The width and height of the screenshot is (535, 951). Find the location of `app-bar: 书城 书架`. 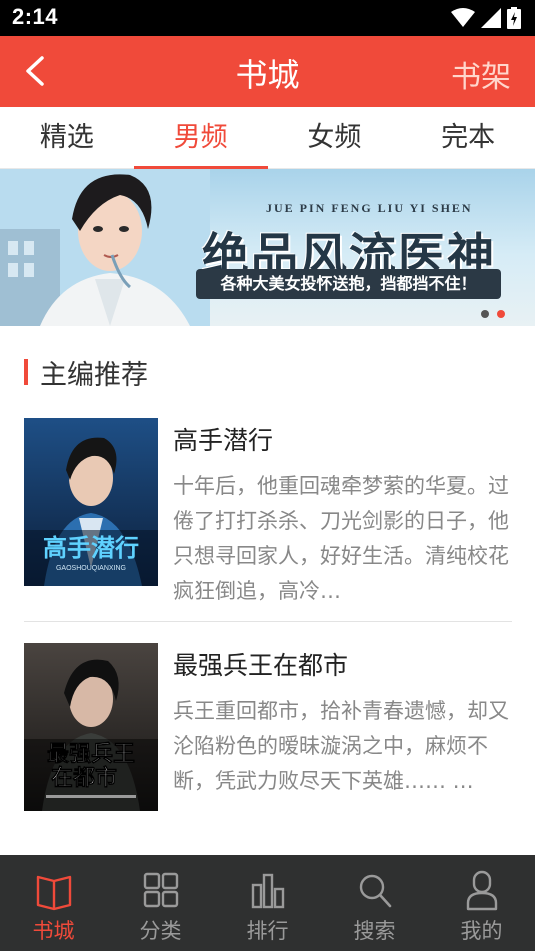

app-bar: 书城 书架 is located at coordinates (267, 71).